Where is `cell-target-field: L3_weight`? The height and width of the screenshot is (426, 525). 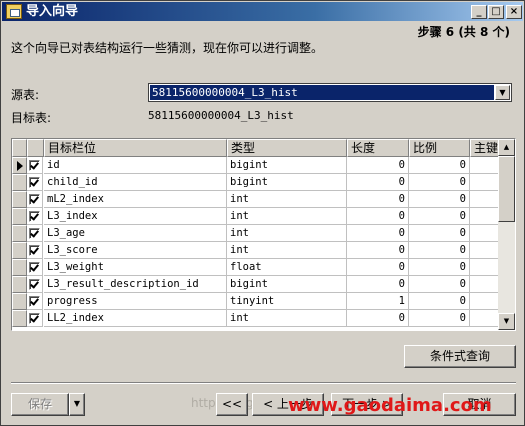
cell-target-field: L3_weight is located at coordinates (135, 267).